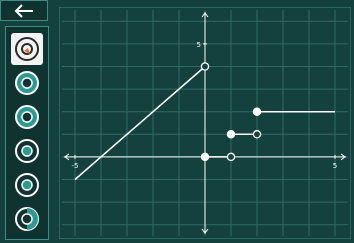  I want to click on back-button, so click(24, 10).